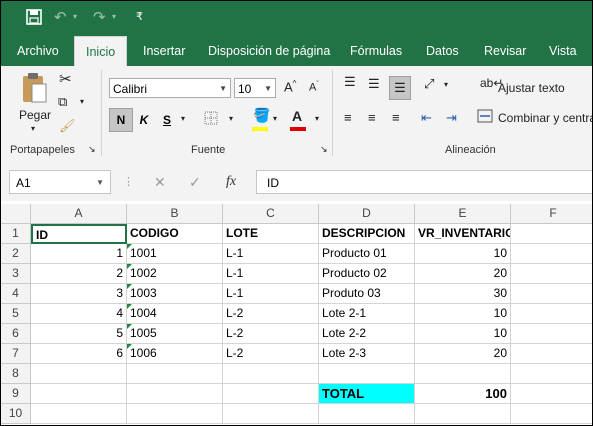 This screenshot has width=593, height=426. What do you see at coordinates (167, 120) in the screenshot?
I see `underline-button: S` at bounding box center [167, 120].